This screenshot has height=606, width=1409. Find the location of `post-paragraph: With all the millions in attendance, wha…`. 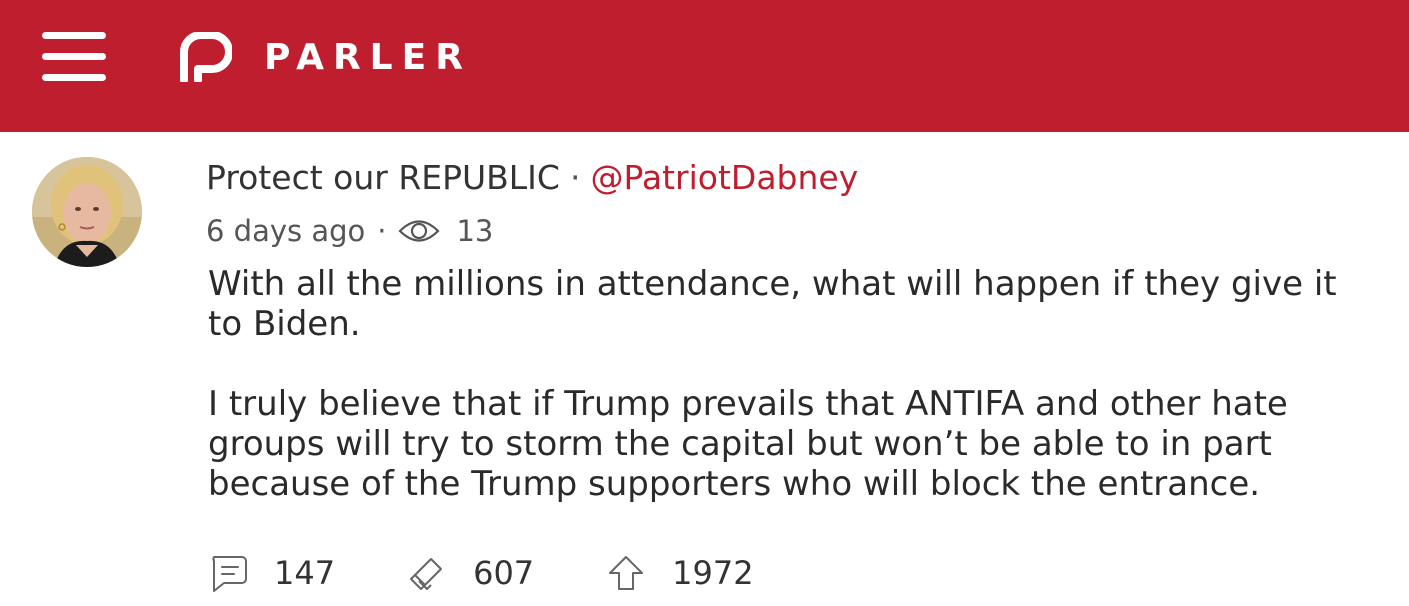

post-paragraph: With all the millions in attendance, wha… is located at coordinates (772, 304).